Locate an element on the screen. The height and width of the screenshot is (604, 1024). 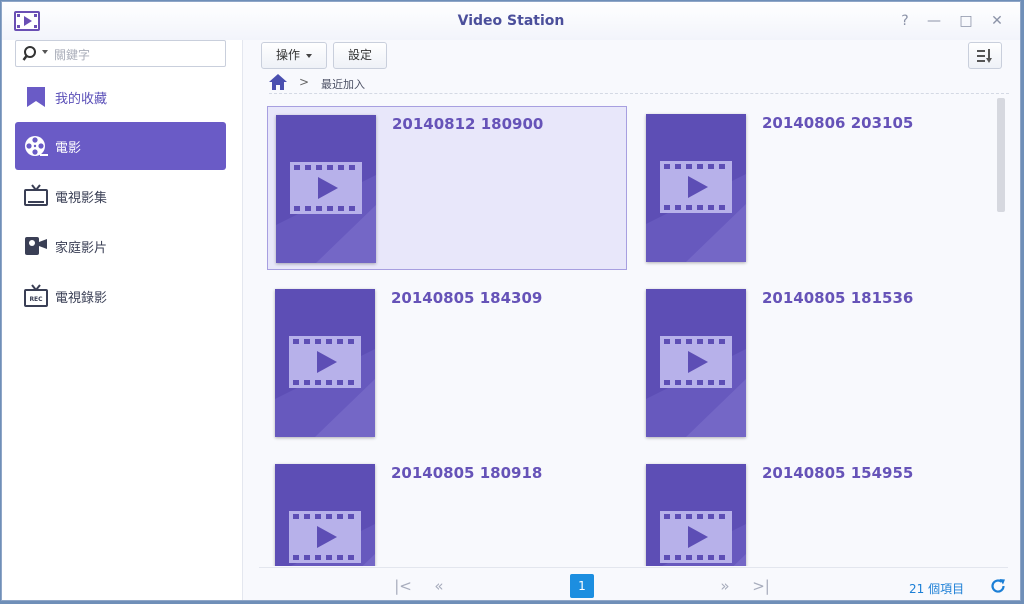
chevron-down-icon is located at coordinates (309, 55).